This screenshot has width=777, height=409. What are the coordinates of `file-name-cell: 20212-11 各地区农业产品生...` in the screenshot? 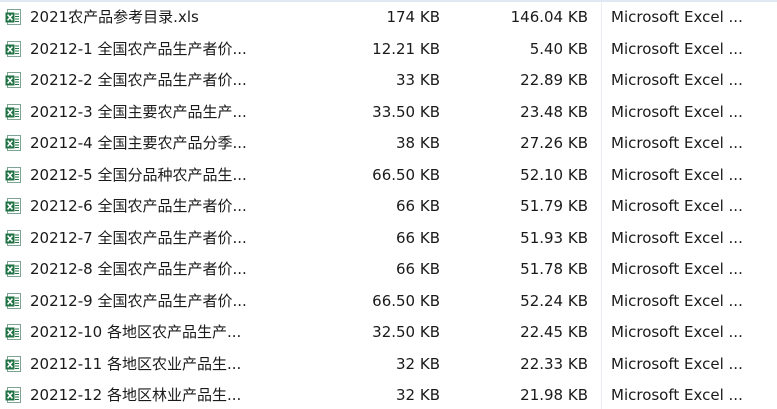 It's located at (150, 365).